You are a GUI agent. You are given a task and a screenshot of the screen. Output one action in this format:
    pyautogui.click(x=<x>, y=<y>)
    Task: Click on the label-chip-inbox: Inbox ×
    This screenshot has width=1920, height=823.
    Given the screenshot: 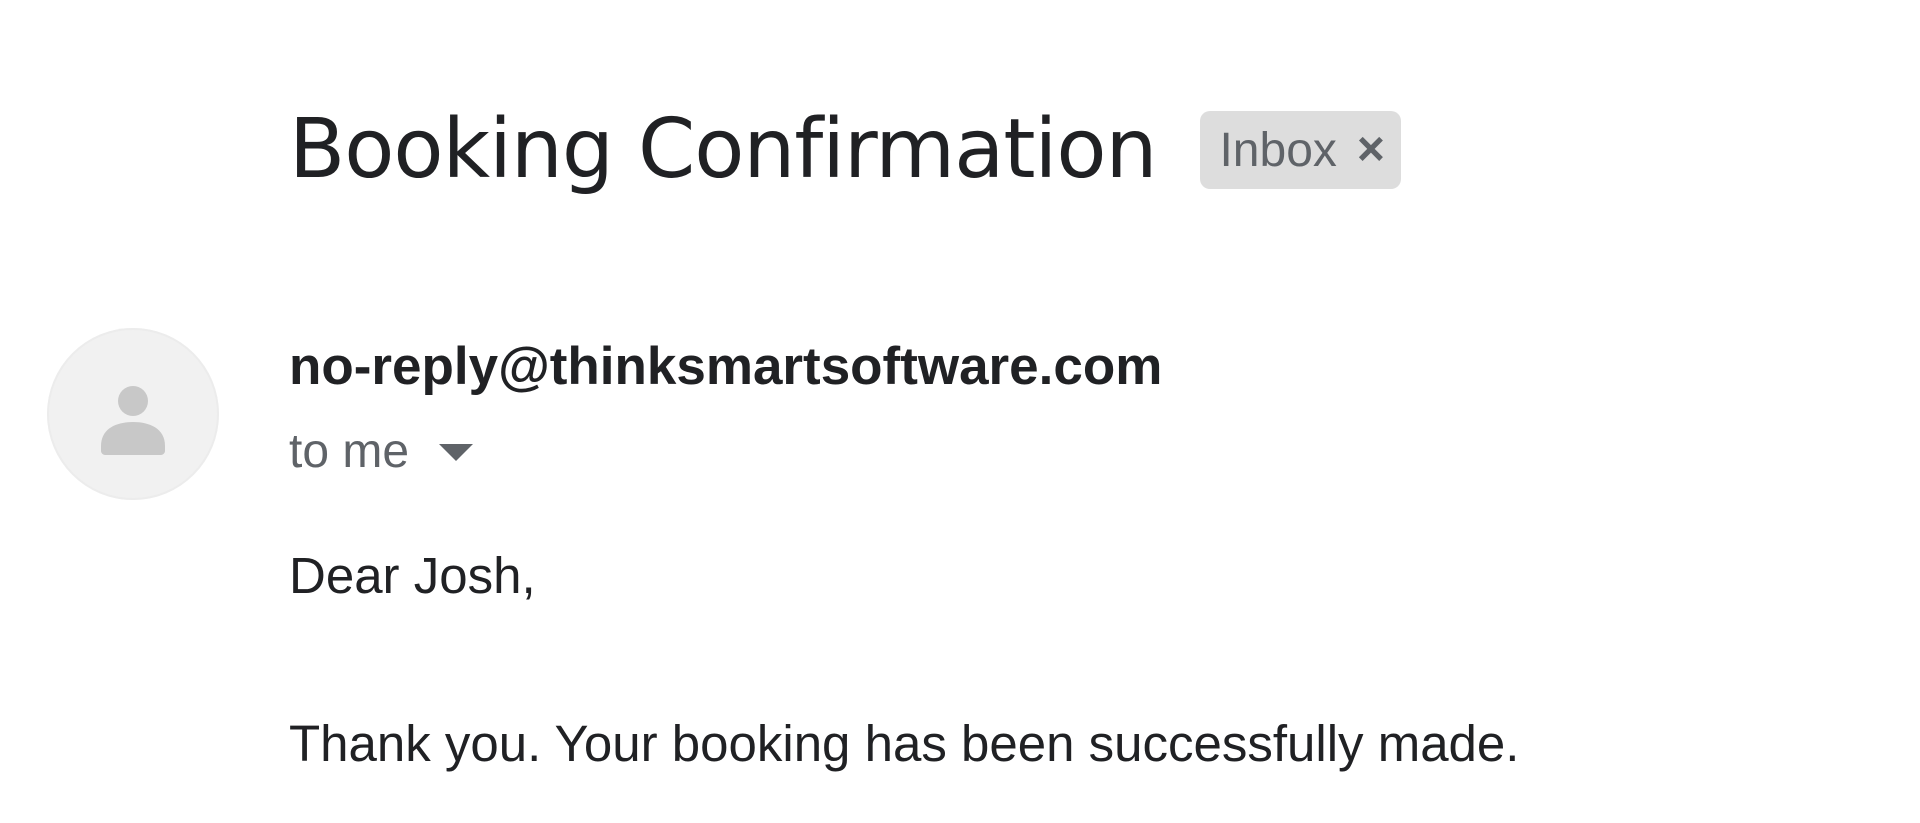 What is the action you would take?
    pyautogui.click(x=1300, y=150)
    